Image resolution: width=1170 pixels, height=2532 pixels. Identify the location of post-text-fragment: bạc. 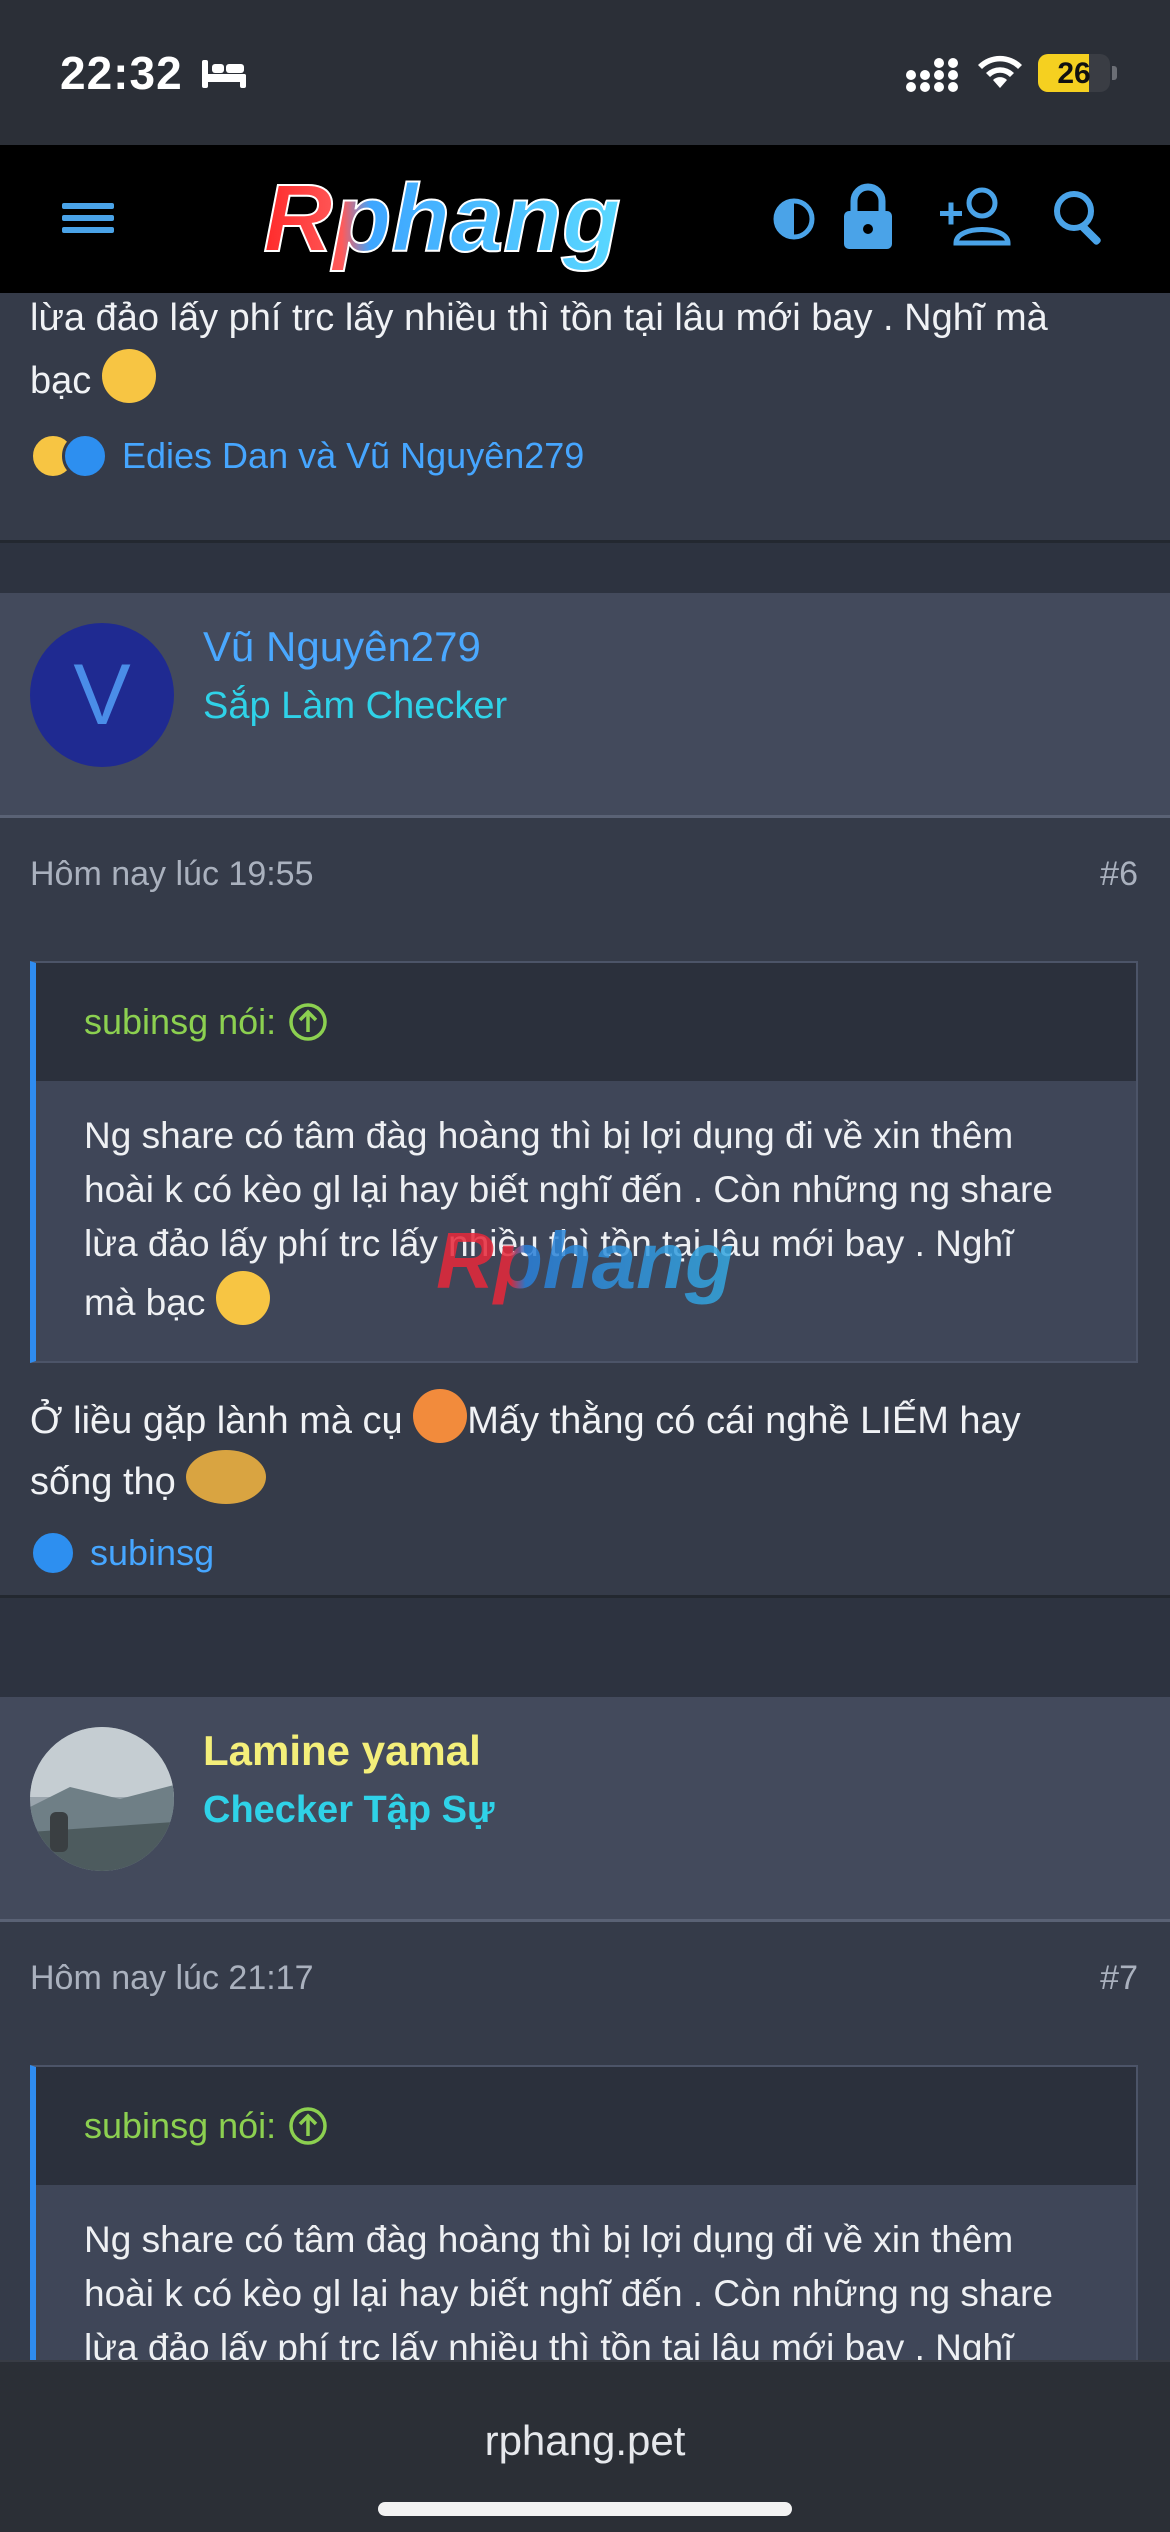
(61, 381).